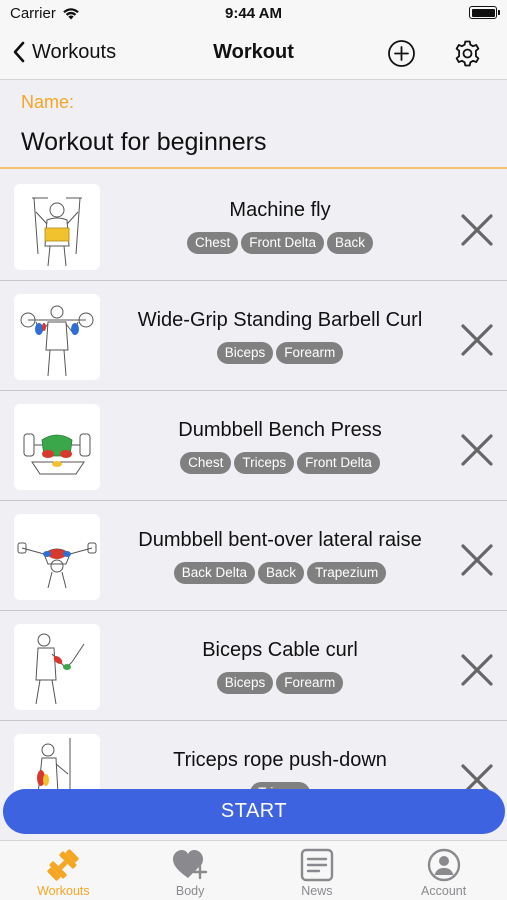 This screenshot has width=507, height=900. Describe the element at coordinates (74, 51) in the screenshot. I see `back-button-label: Workouts` at that location.